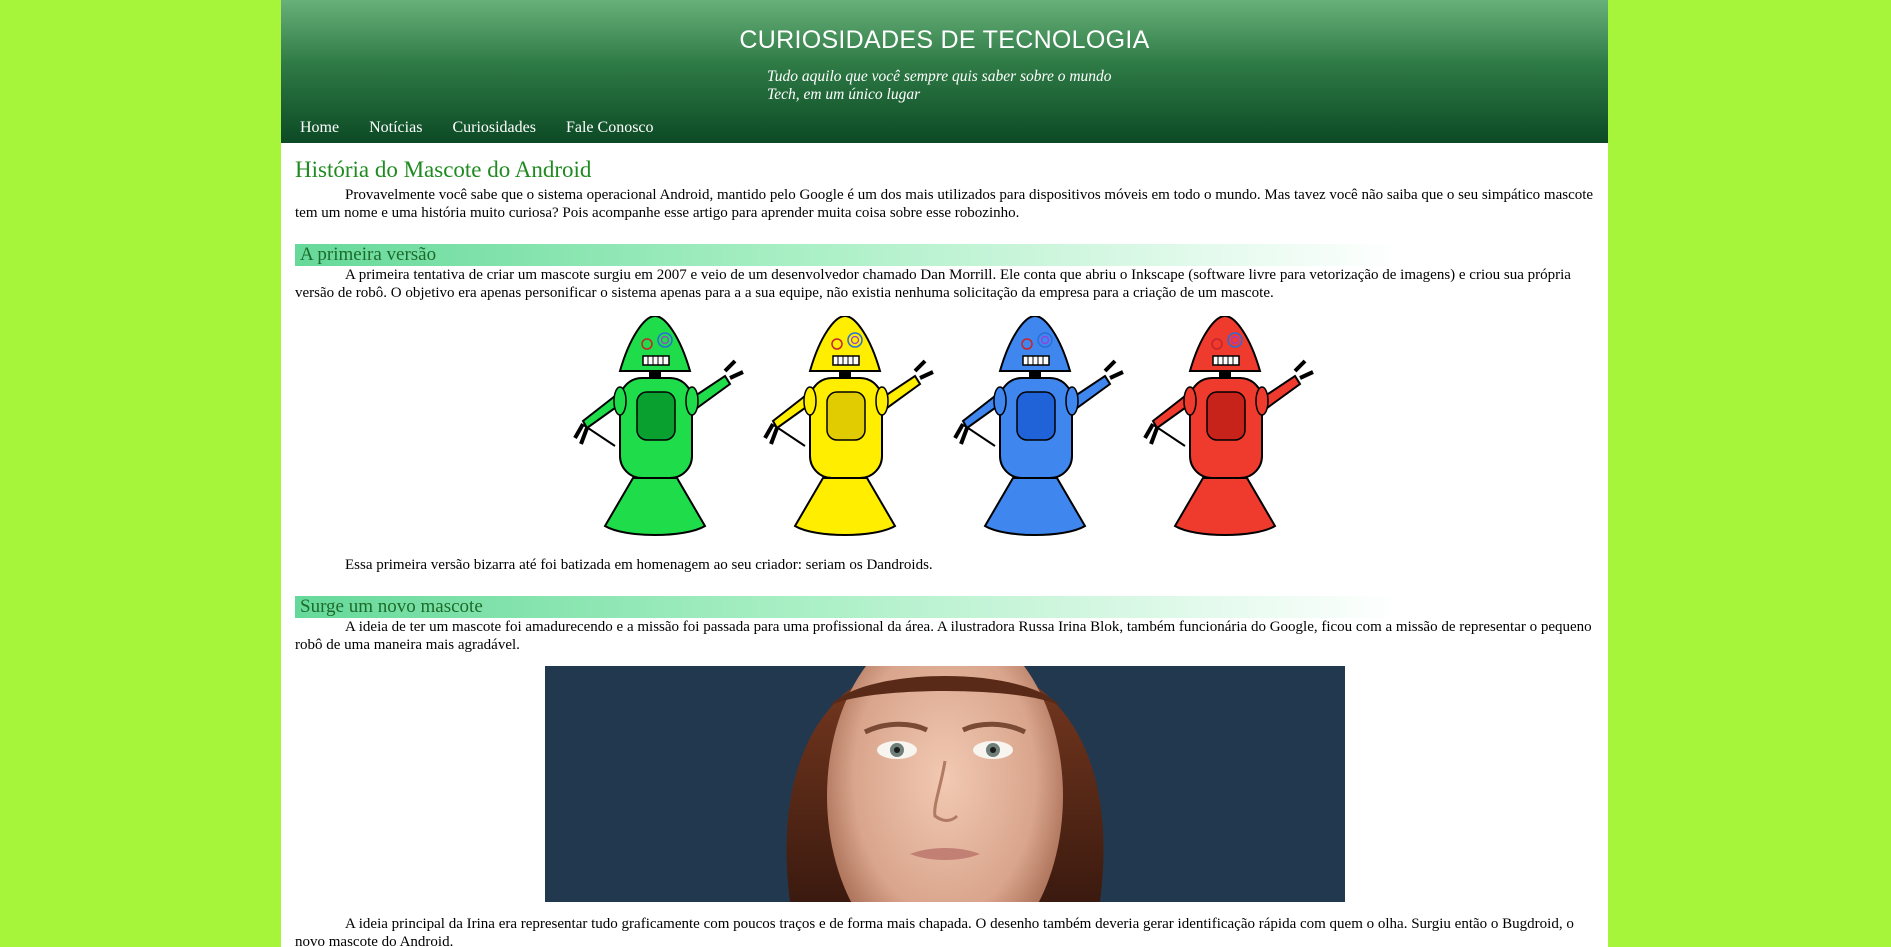 Image resolution: width=1891 pixels, height=947 pixels. I want to click on section-heading: Surge um novo mascote, so click(847, 607).